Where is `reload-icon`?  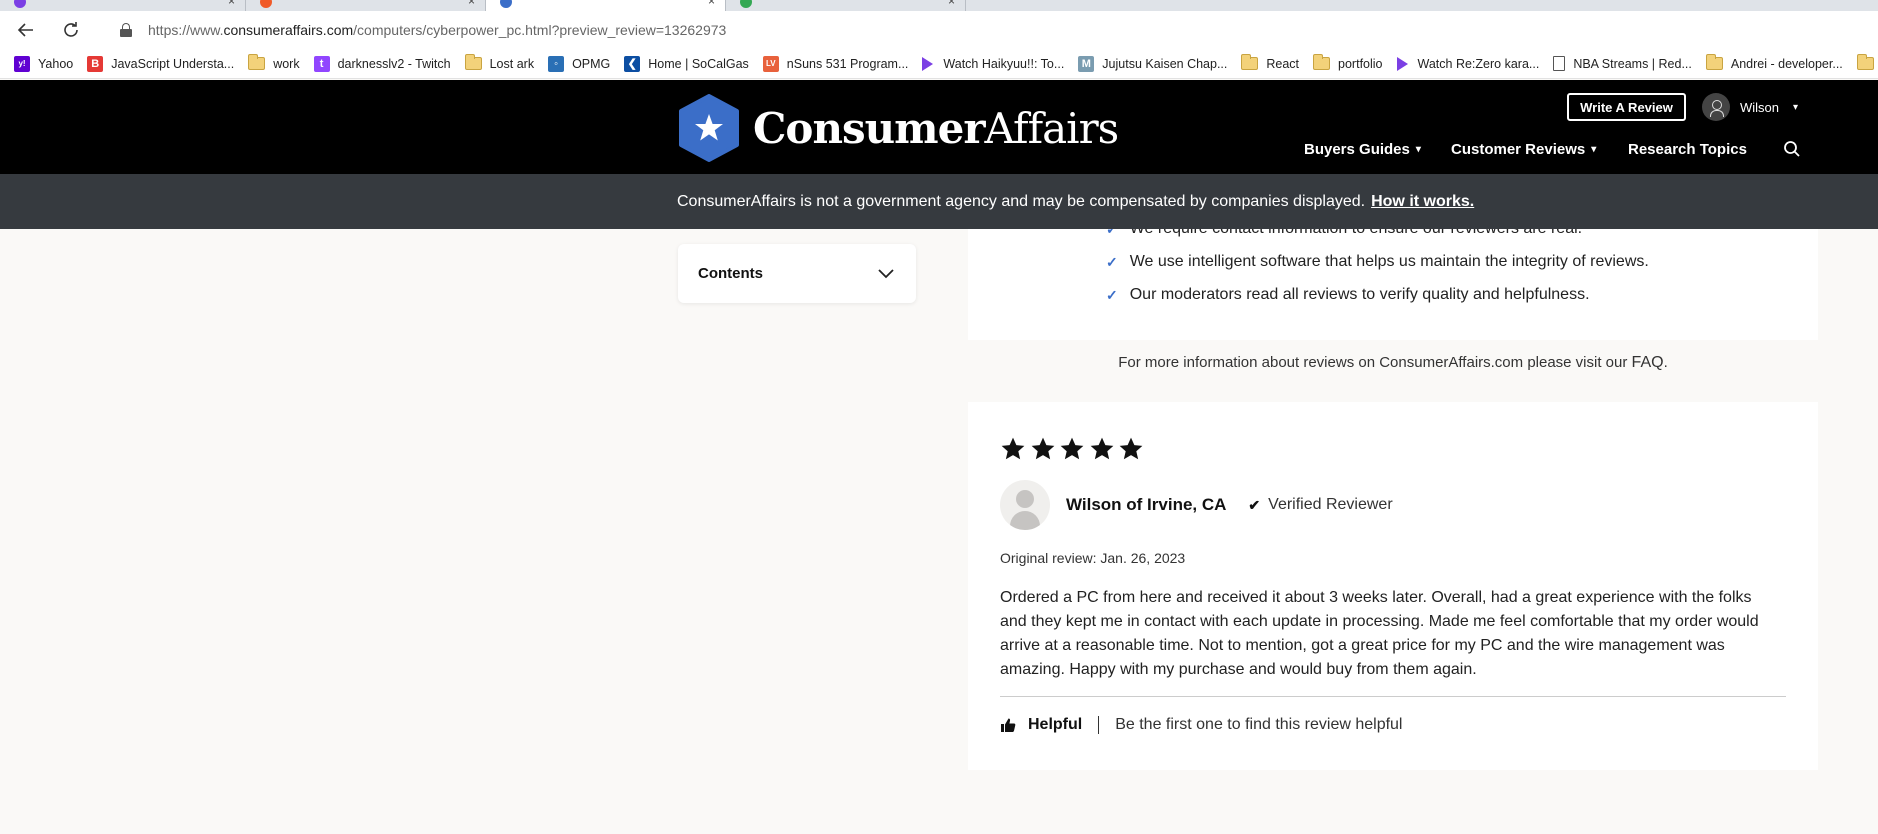 reload-icon is located at coordinates (71, 29).